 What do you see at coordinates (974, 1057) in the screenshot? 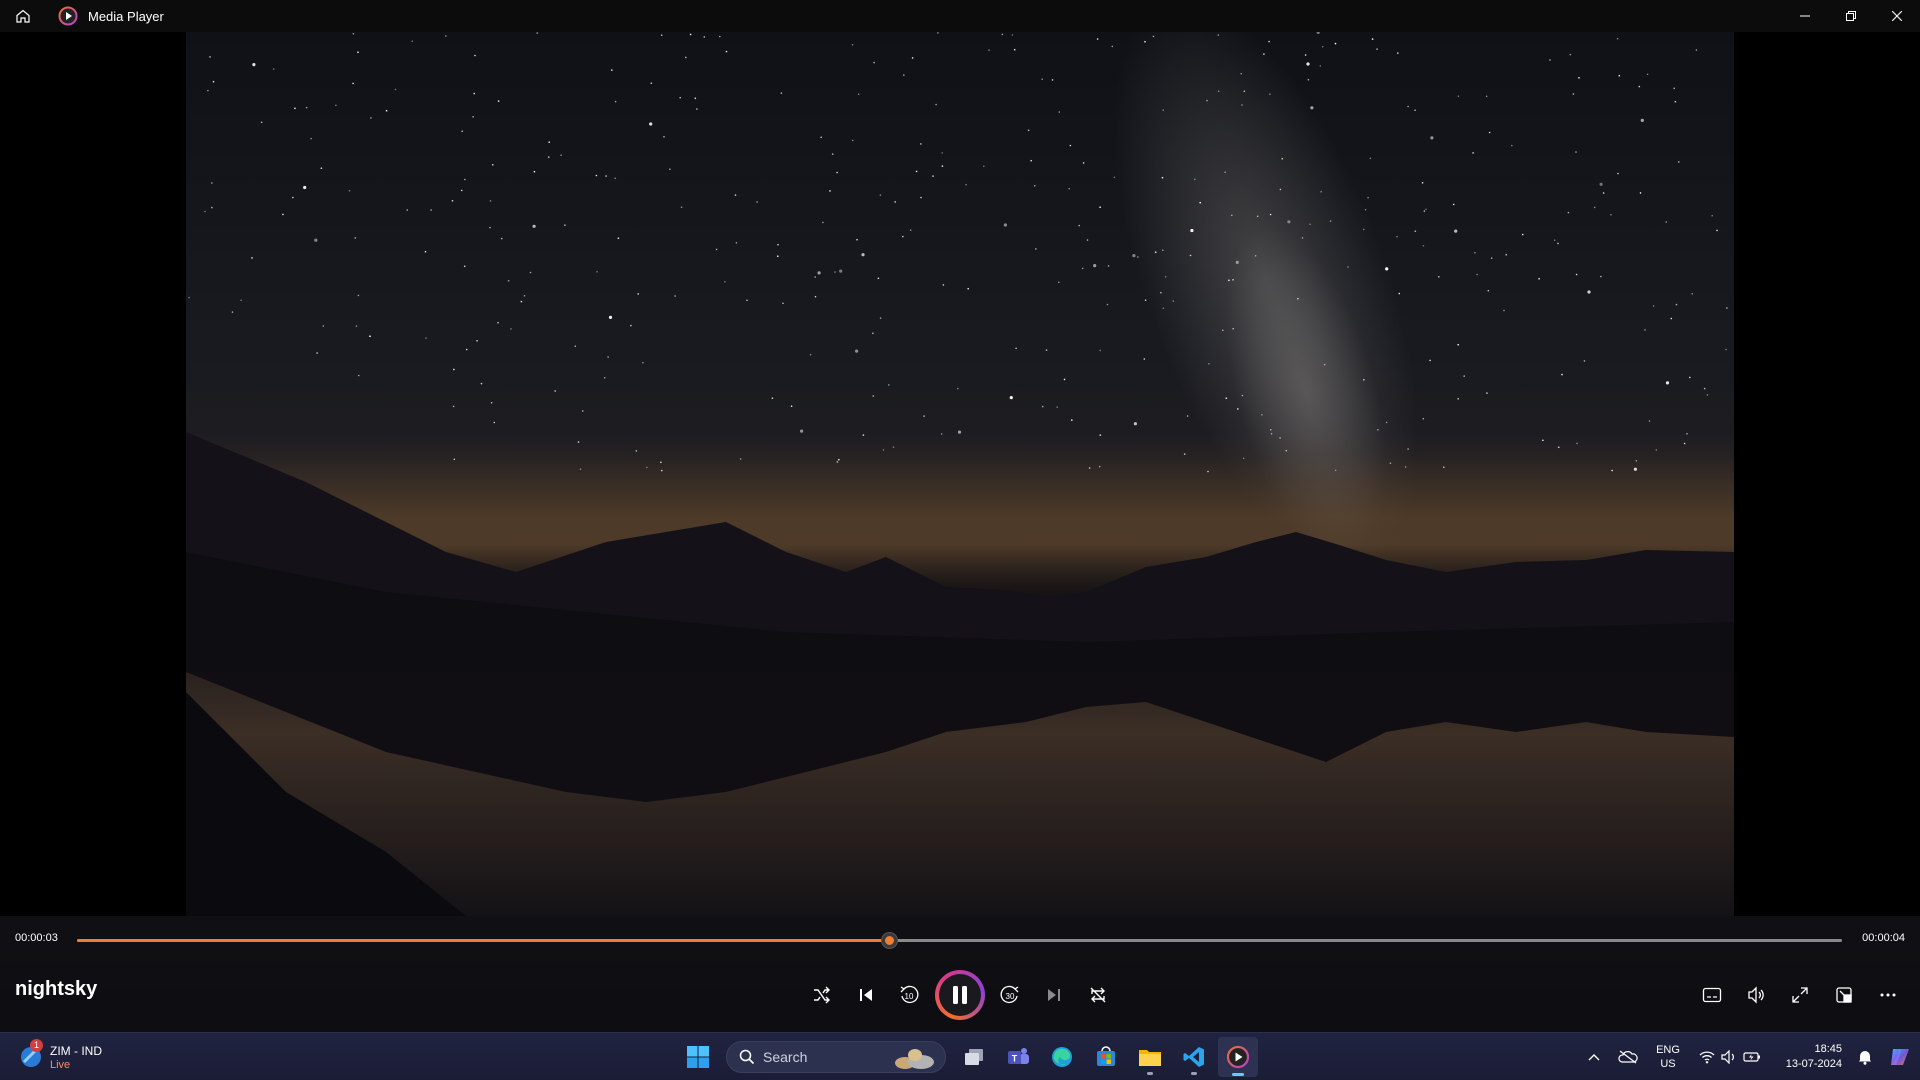
I see `task-view-button` at bounding box center [974, 1057].